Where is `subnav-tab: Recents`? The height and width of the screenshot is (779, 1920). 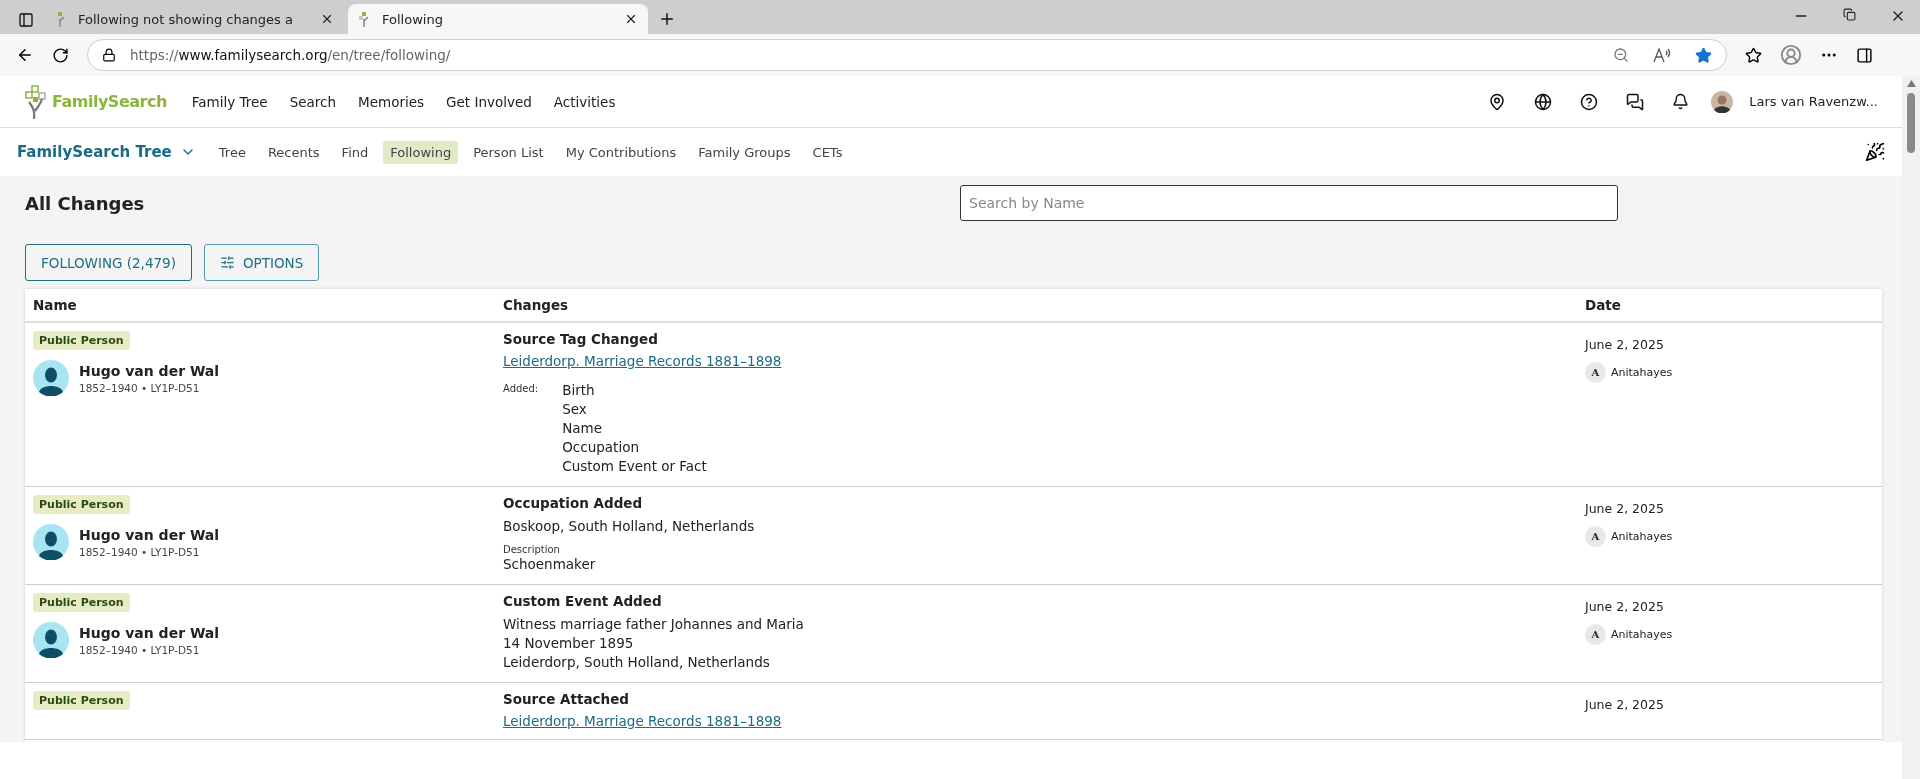 subnav-tab: Recents is located at coordinates (293, 152).